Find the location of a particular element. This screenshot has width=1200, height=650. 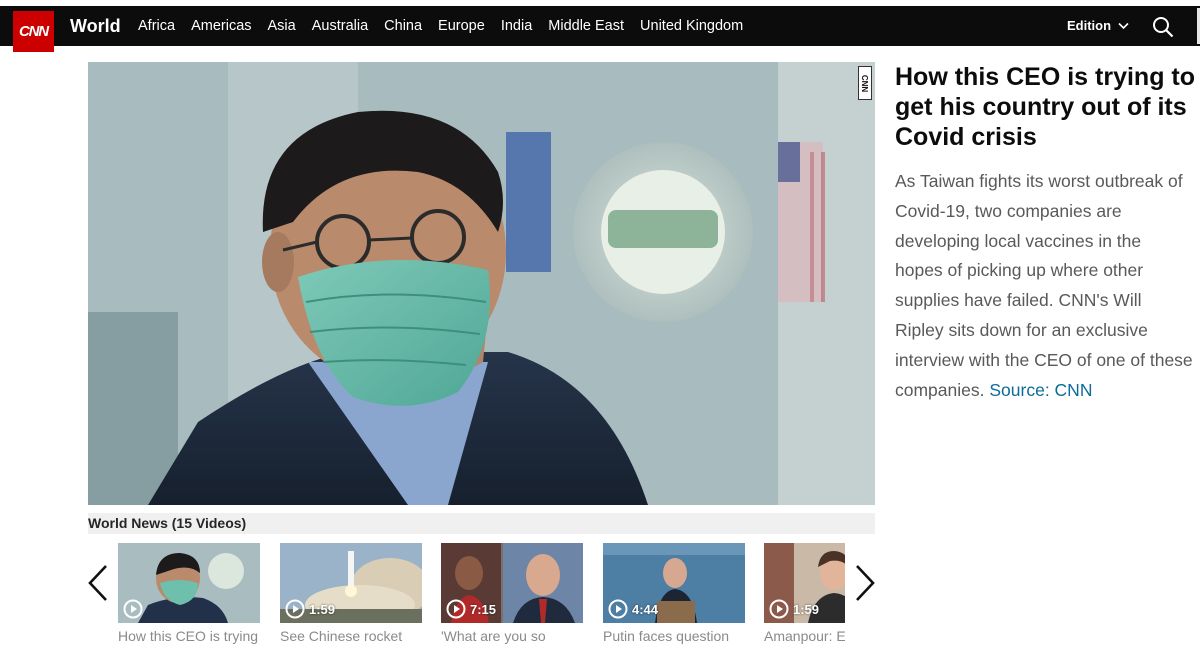

nav-item-asia: Asia is located at coordinates (282, 26).